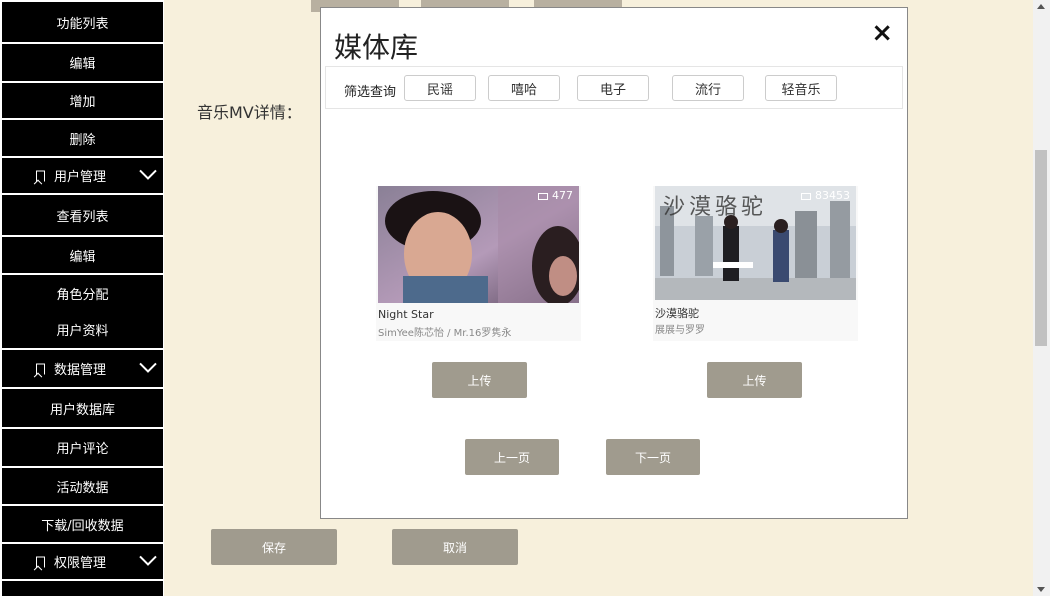 This screenshot has width=1050, height=596. I want to click on sidebar-item-label: 活动数据, so click(82, 488).